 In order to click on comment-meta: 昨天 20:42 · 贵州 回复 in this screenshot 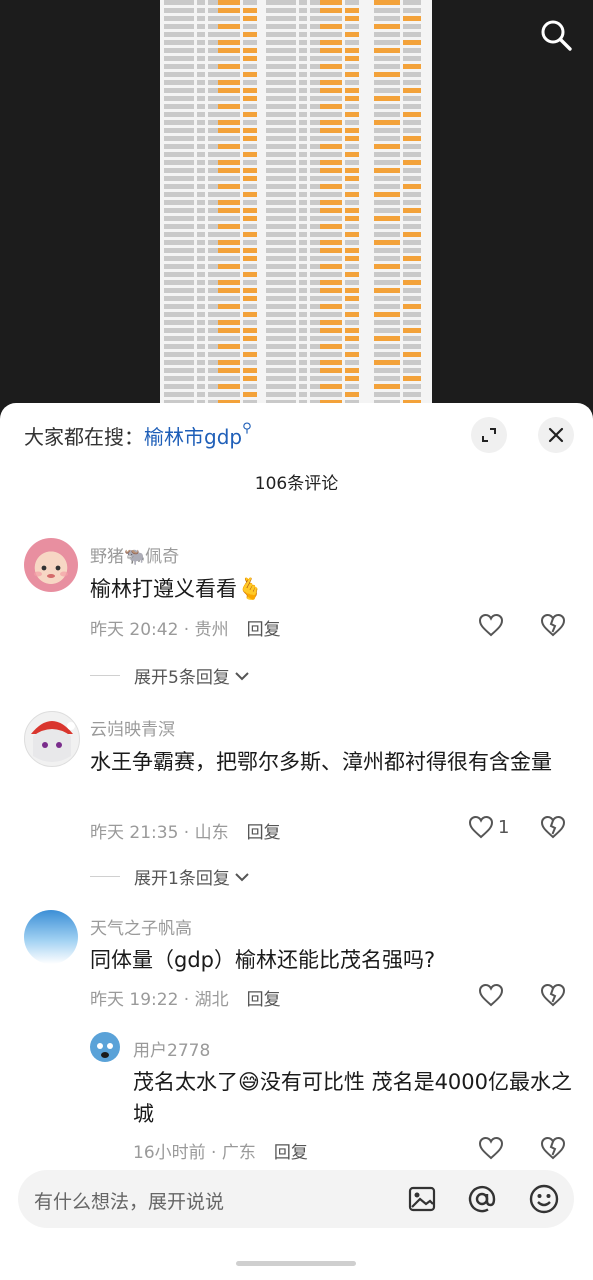, I will do `click(185, 627)`.